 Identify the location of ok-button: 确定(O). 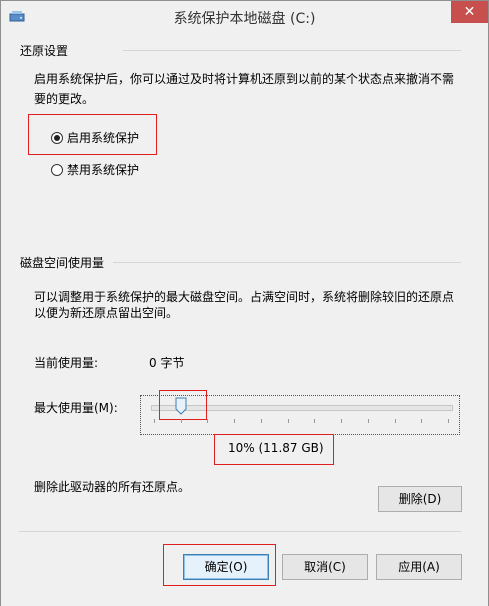
(226, 567).